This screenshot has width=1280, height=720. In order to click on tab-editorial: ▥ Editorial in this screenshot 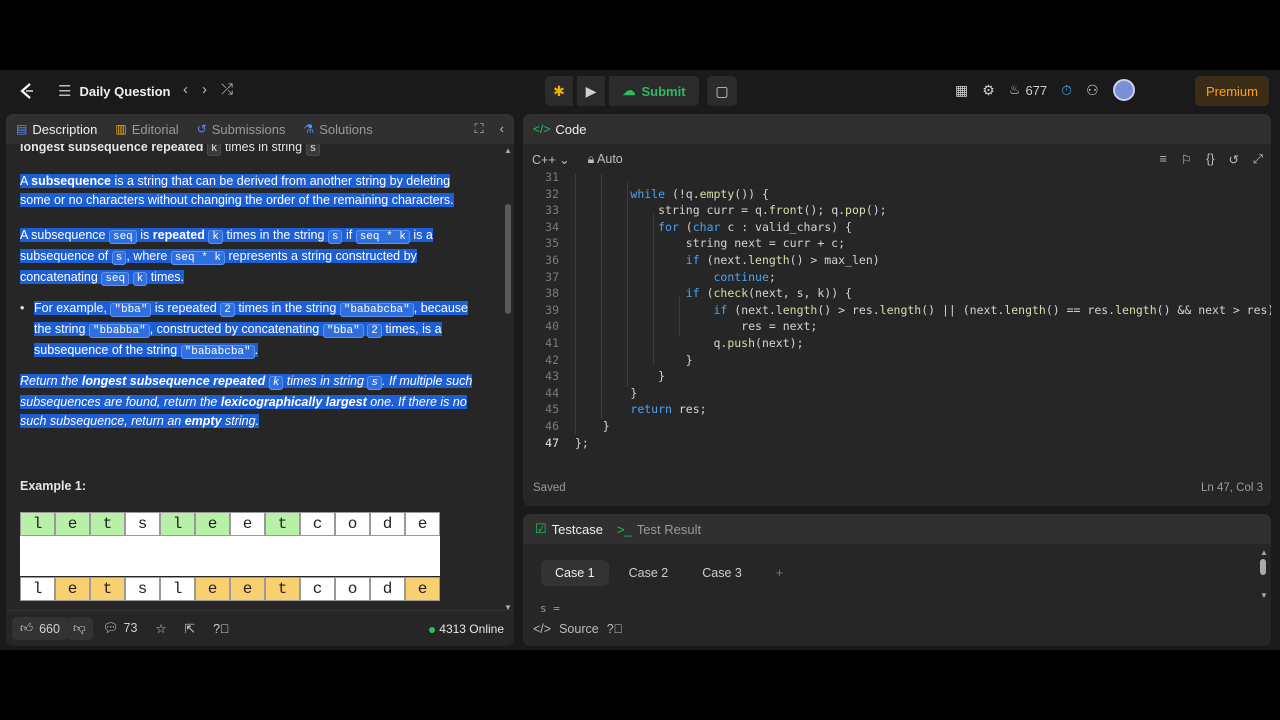, I will do `click(146, 129)`.